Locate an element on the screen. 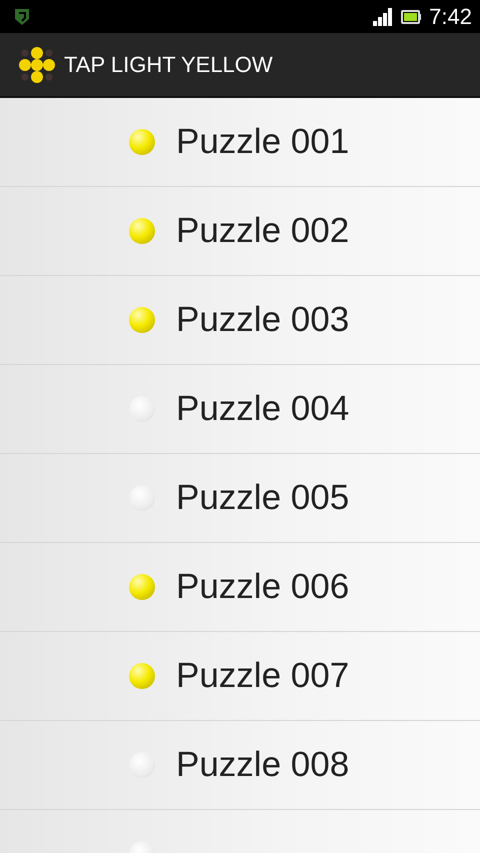 The image size is (480, 853). puzzle-item: Puzzle 004 is located at coordinates (240, 409).